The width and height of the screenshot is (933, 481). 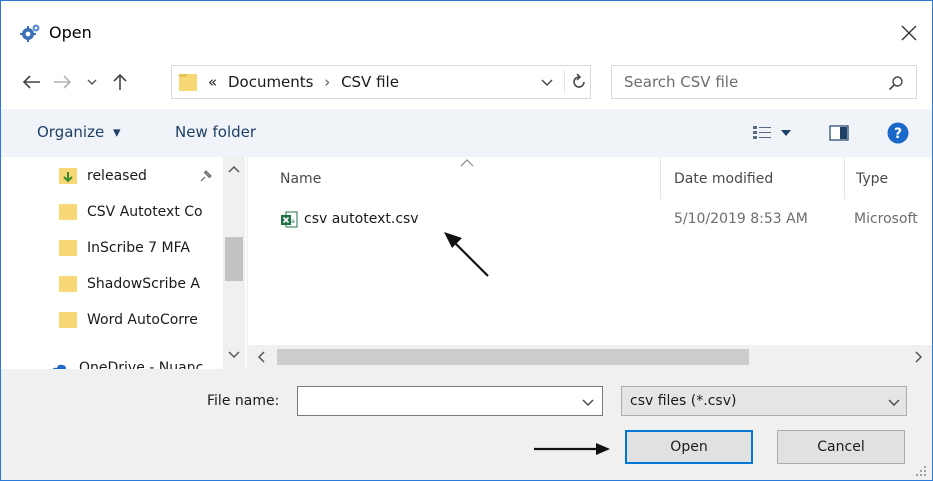 What do you see at coordinates (289, 219) in the screenshot?
I see `excel-csv-file-icon: a` at bounding box center [289, 219].